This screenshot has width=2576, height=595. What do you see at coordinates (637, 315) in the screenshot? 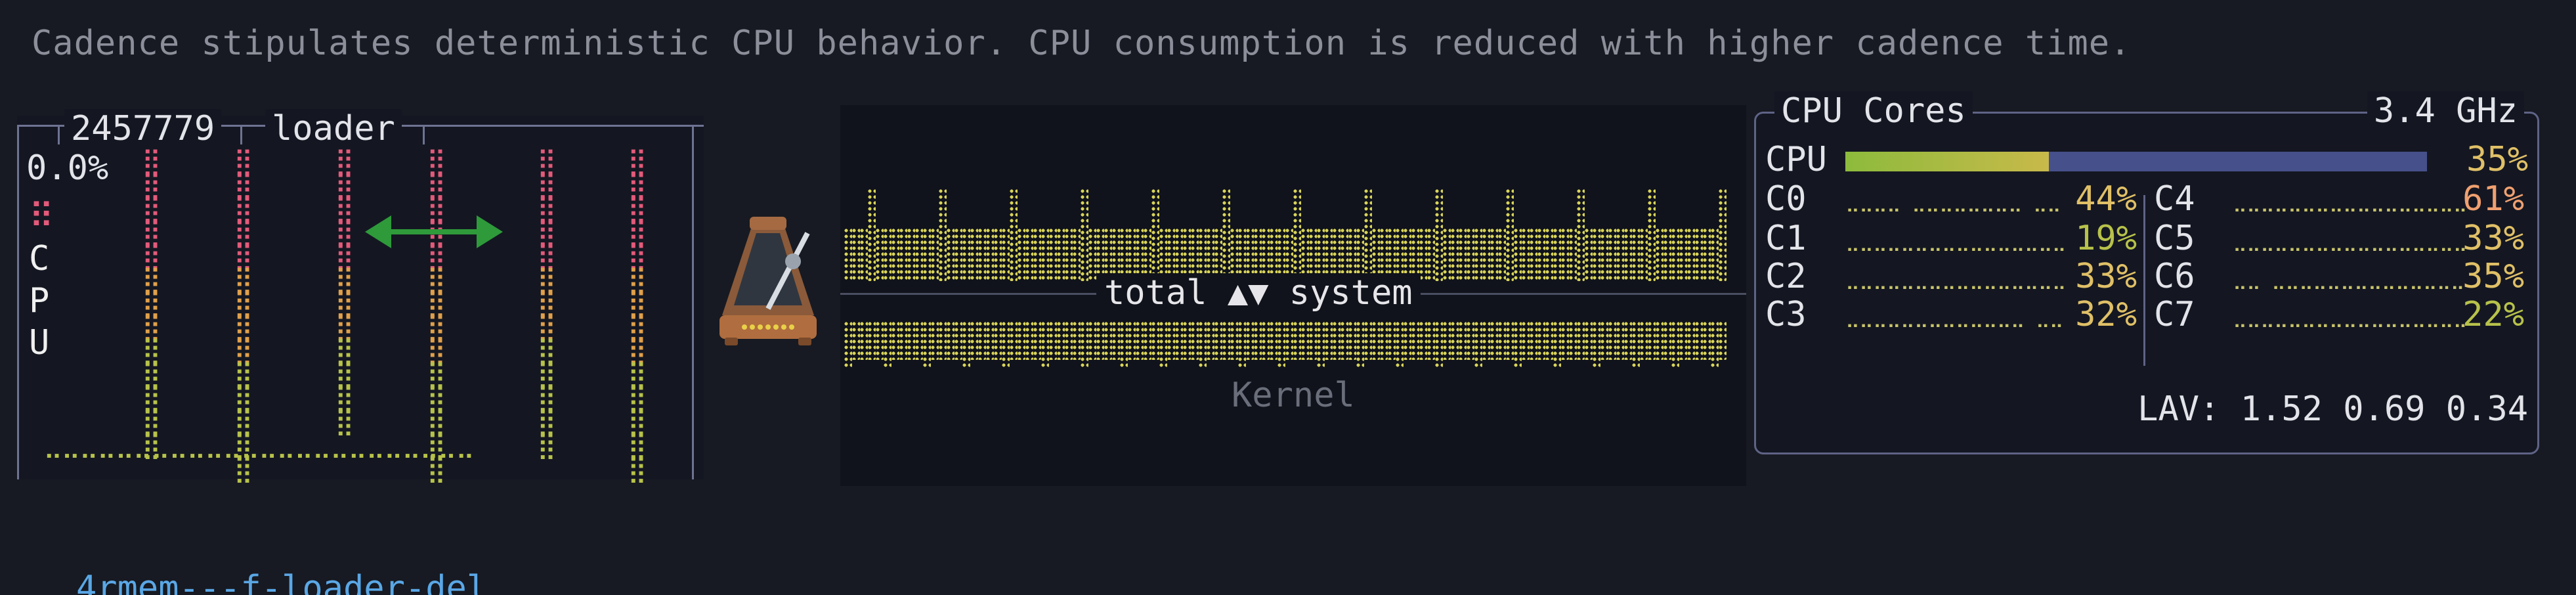
I see `process-graph-column: ⣿ ⣿ ⣿ ⣿ ⣿ ⣿ ⣿ ⣿ ⣿ ⣿ ⣿ ⣿ ⣿ ⣿` at bounding box center [637, 315].